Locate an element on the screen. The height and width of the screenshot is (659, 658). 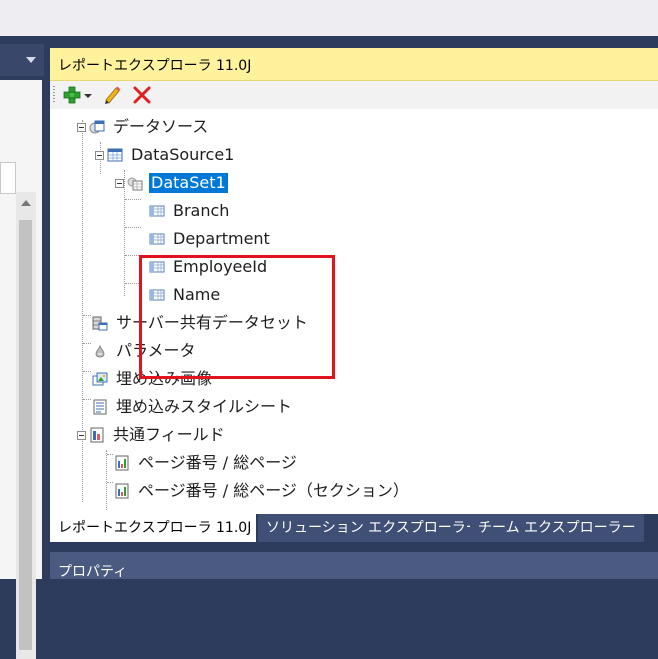
report-explorer-title-bar: レポートエクスプローラ 11.0J is located at coordinates (354, 64).